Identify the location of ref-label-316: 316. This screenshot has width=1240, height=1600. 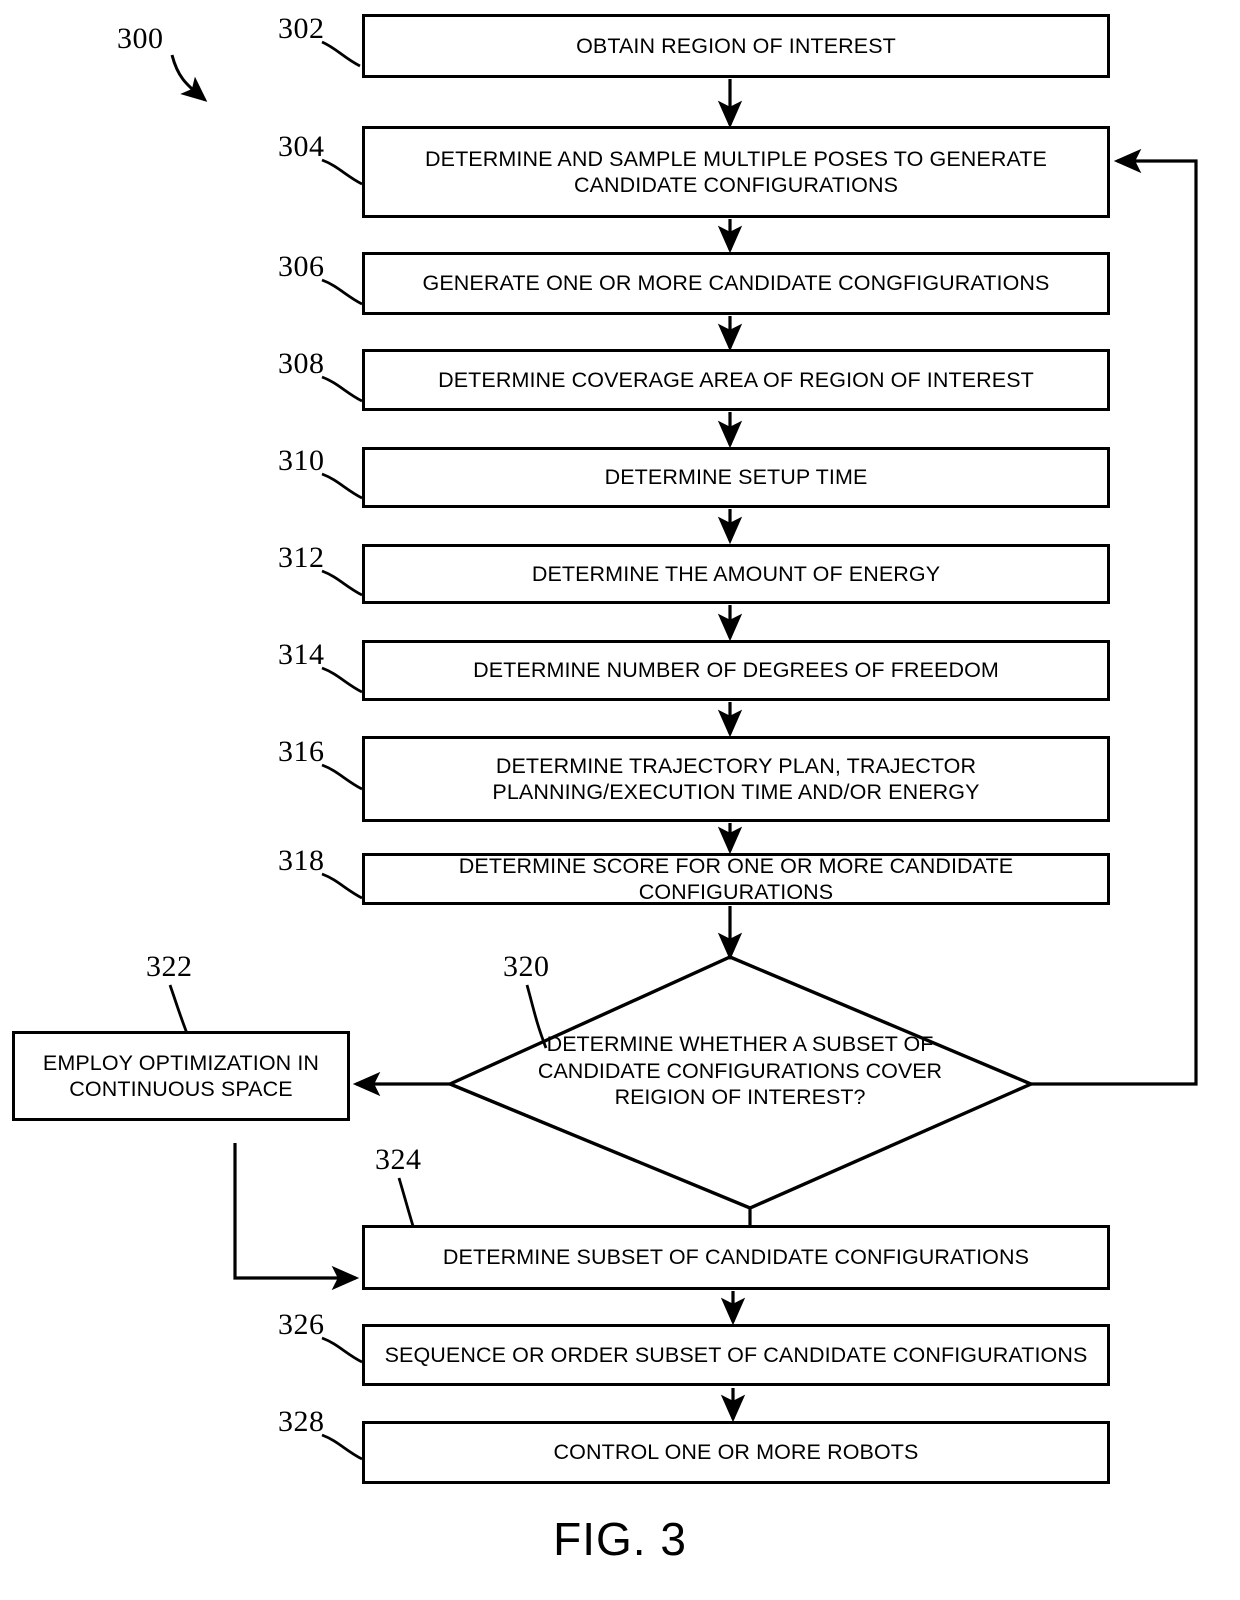
(301, 751).